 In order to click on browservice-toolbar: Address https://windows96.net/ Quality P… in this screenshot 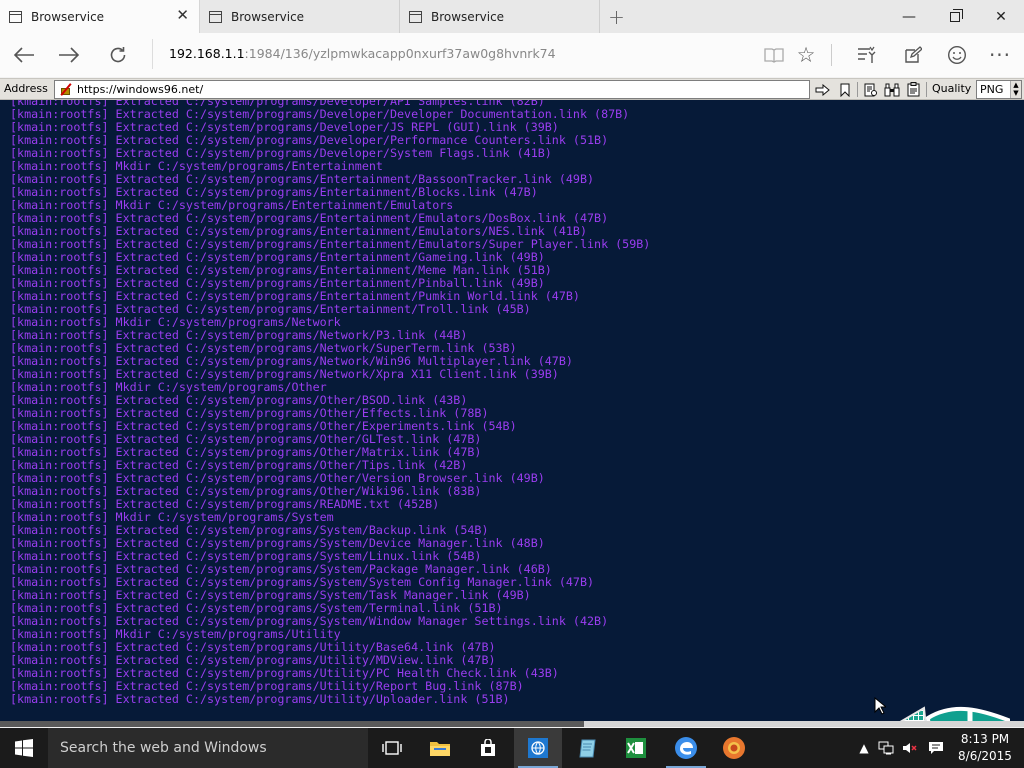, I will do `click(512, 89)`.